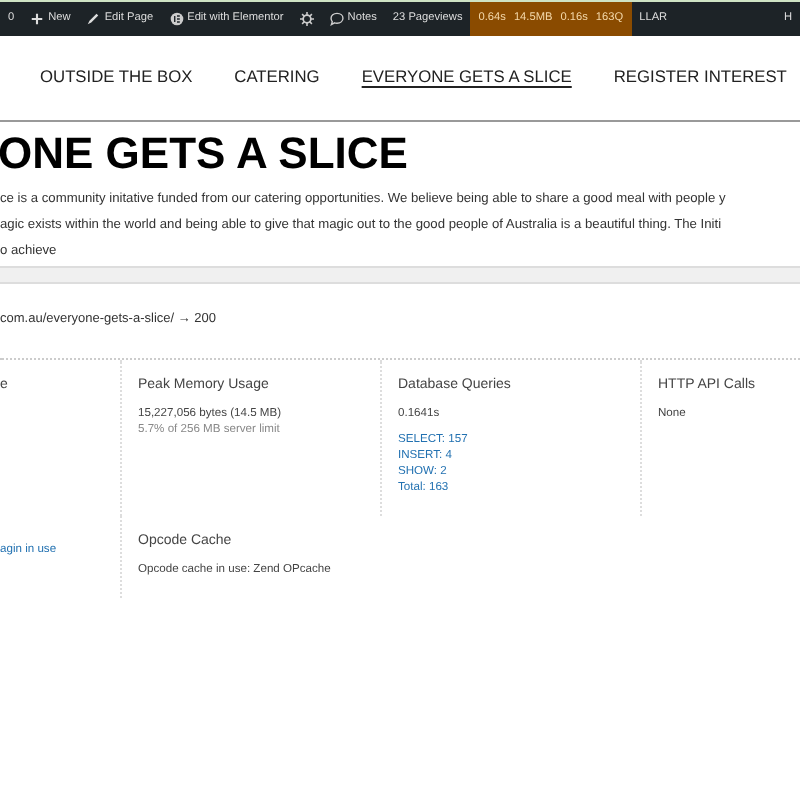  What do you see at coordinates (336, 19) in the screenshot?
I see `speech-bubble-icon` at bounding box center [336, 19].